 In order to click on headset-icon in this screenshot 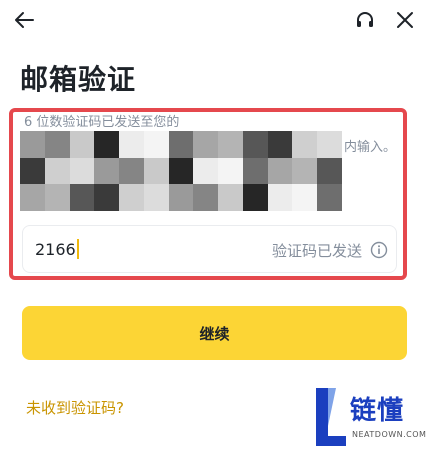, I will do `click(365, 19)`.